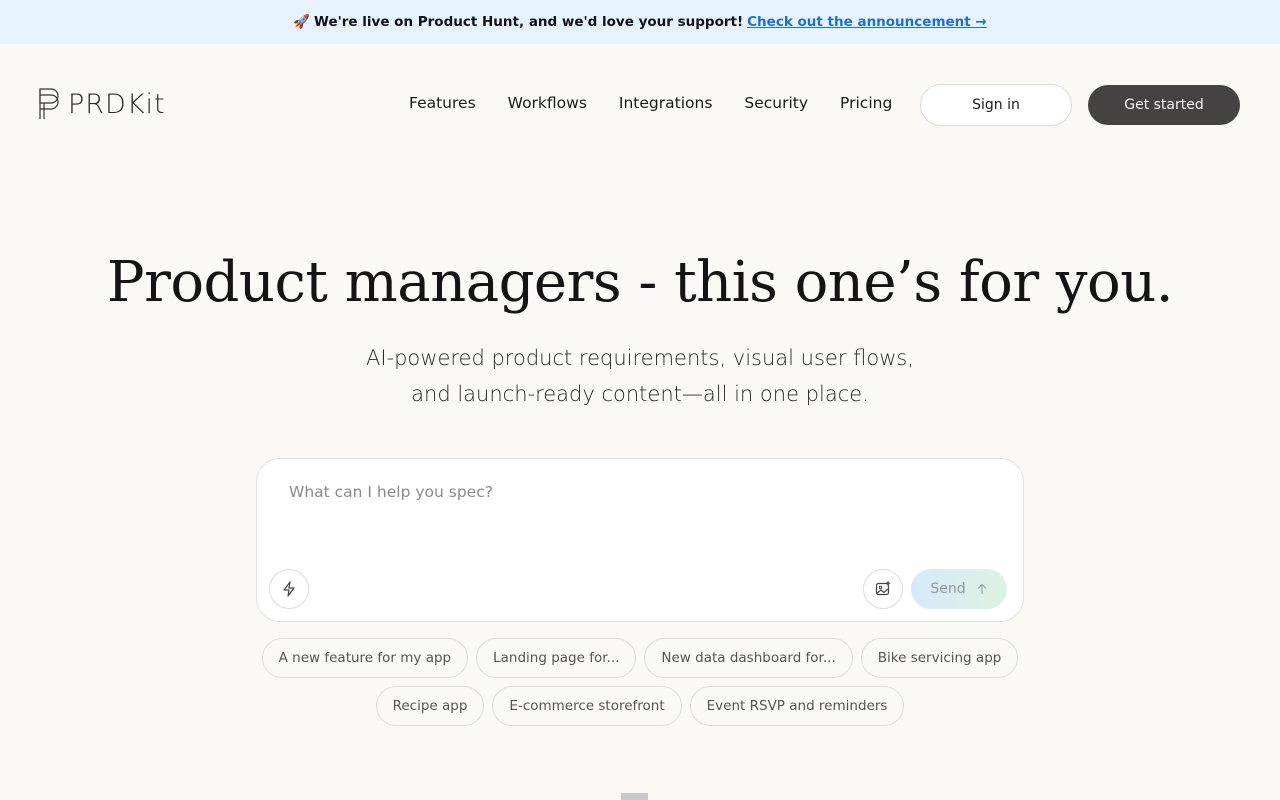 The height and width of the screenshot is (800, 1280). What do you see at coordinates (948, 589) in the screenshot?
I see `send-label: Send` at bounding box center [948, 589].